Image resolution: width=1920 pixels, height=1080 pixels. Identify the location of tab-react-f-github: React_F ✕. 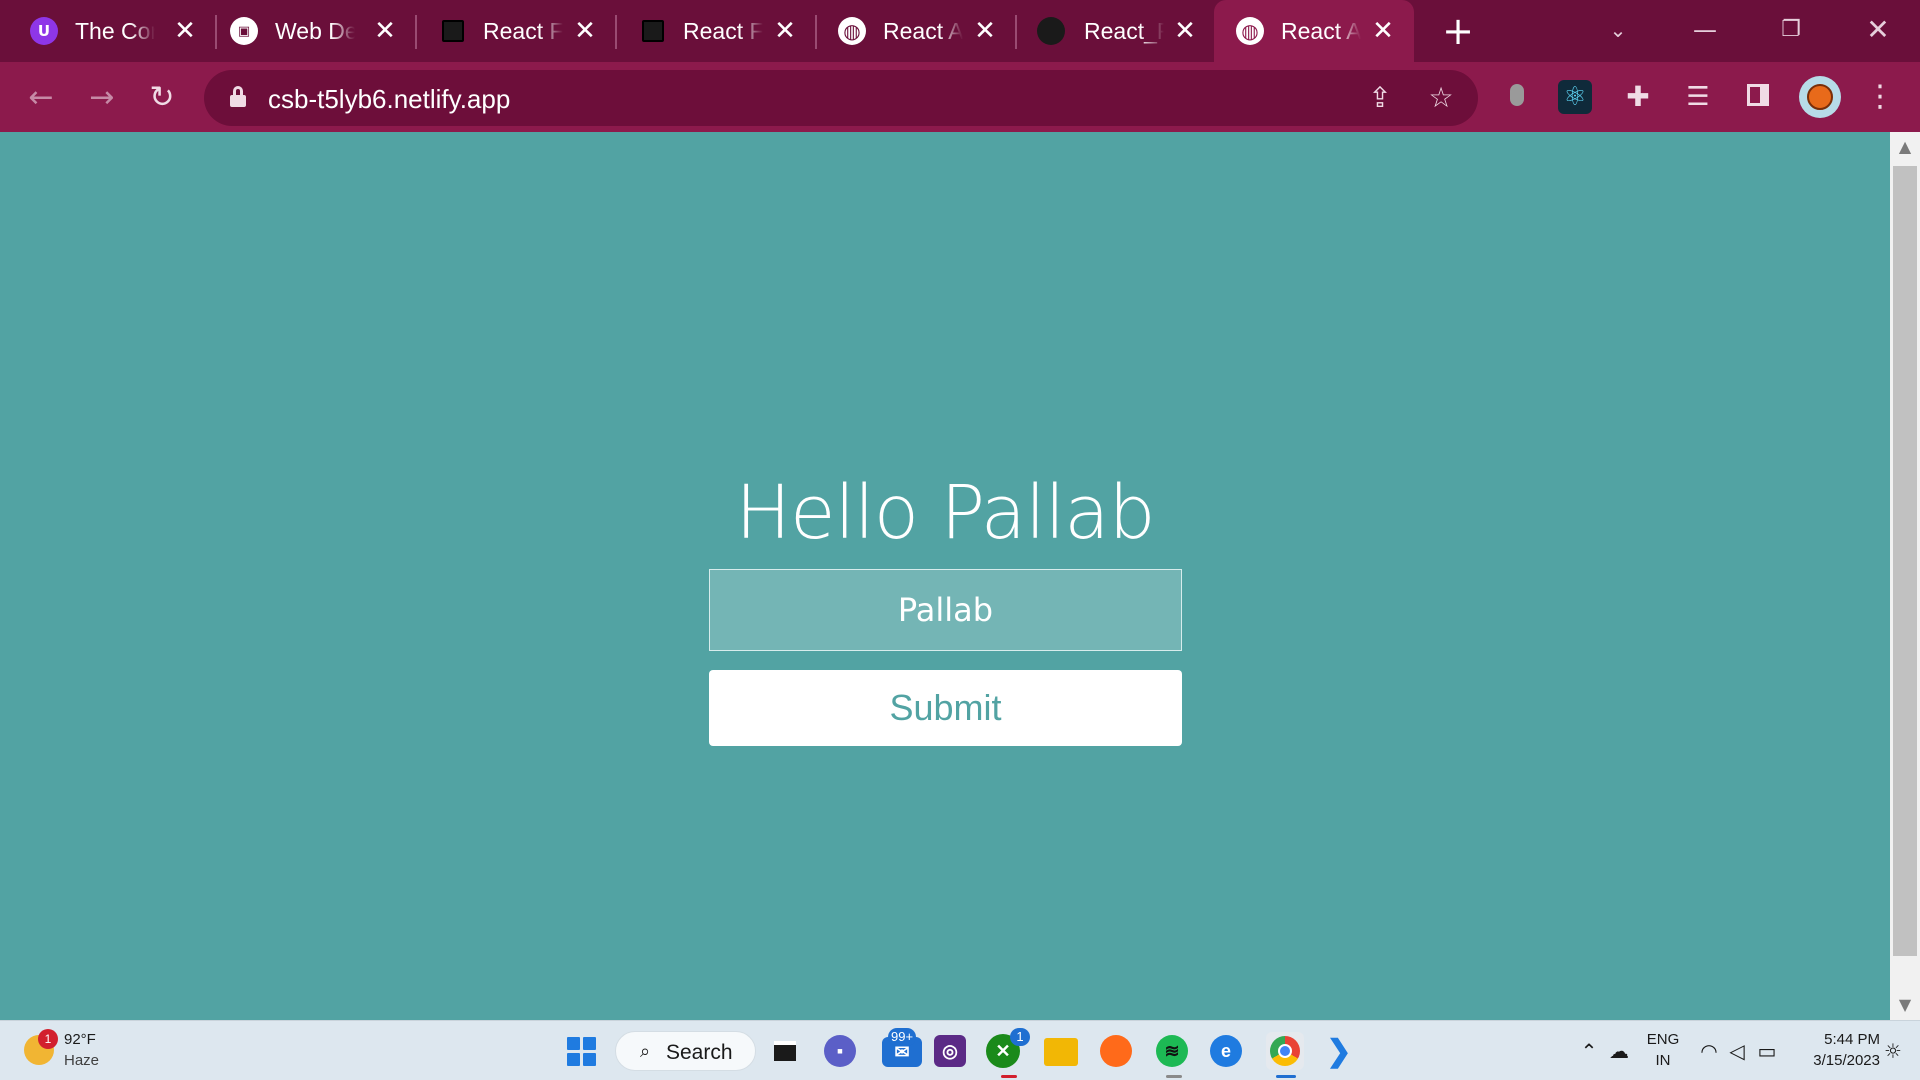
(1105, 31).